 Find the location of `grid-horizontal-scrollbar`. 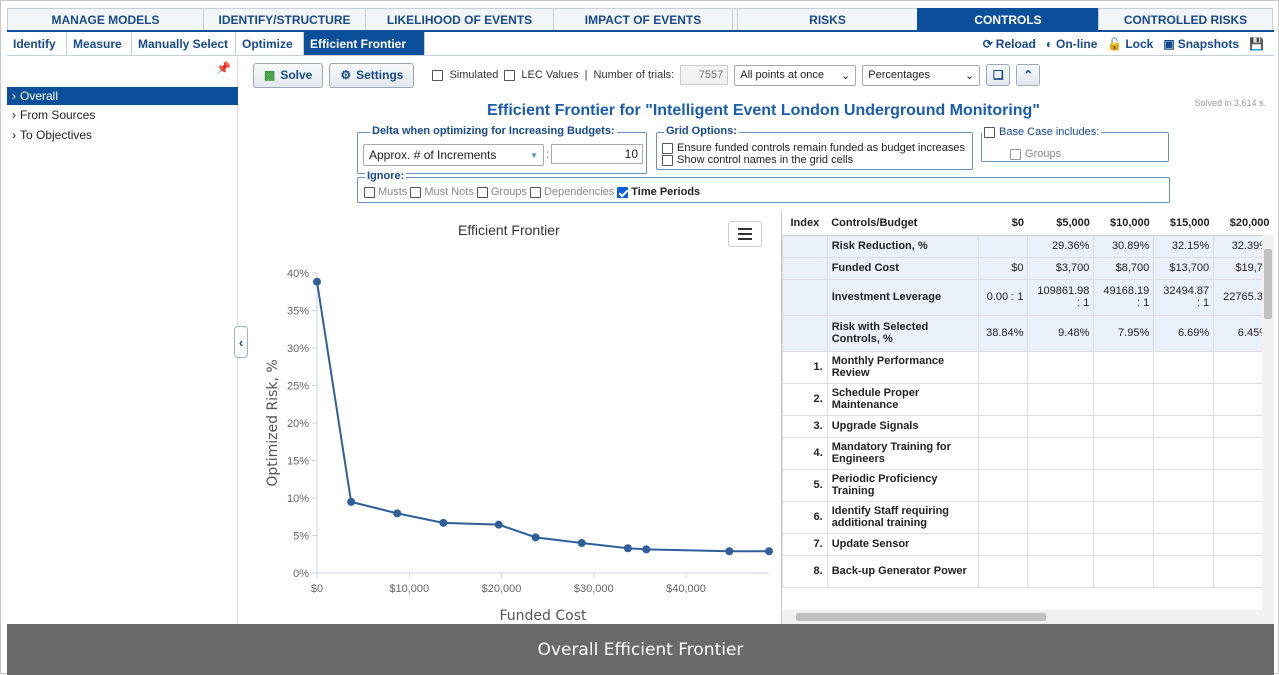

grid-horizontal-scrollbar is located at coordinates (1028, 617).